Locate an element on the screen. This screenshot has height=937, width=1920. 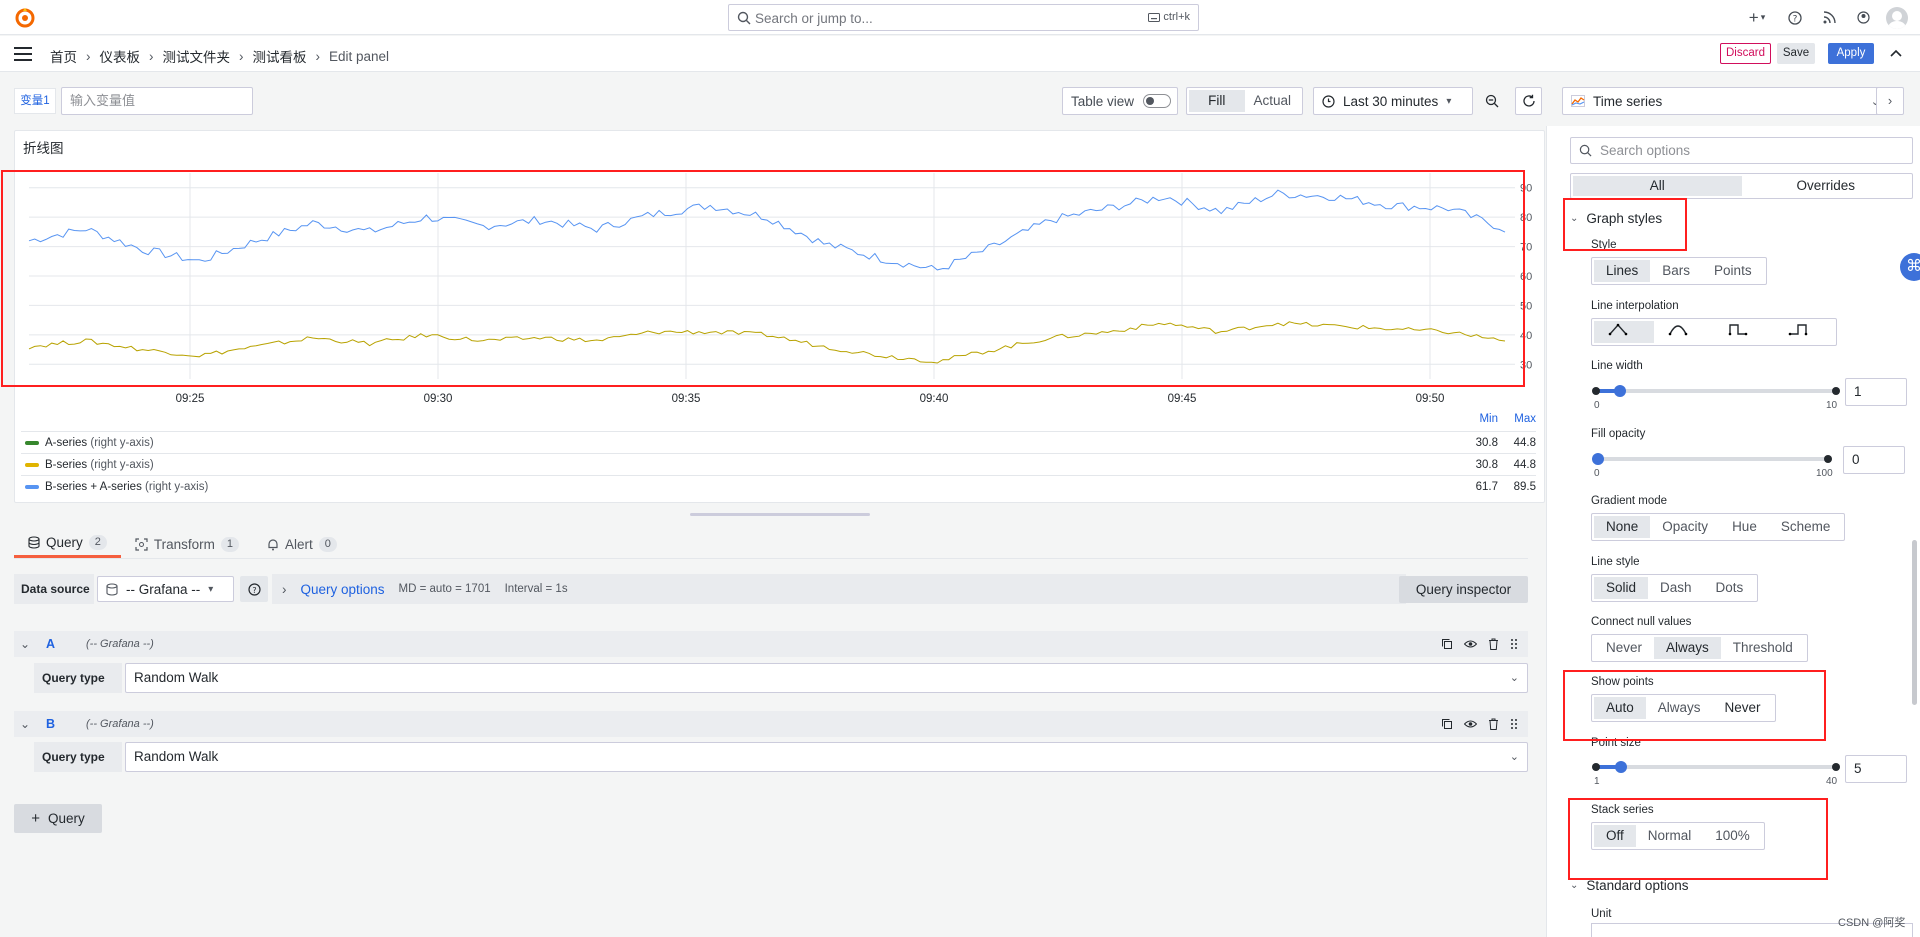
legend-max-header: Max is located at coordinates (1517, 422).